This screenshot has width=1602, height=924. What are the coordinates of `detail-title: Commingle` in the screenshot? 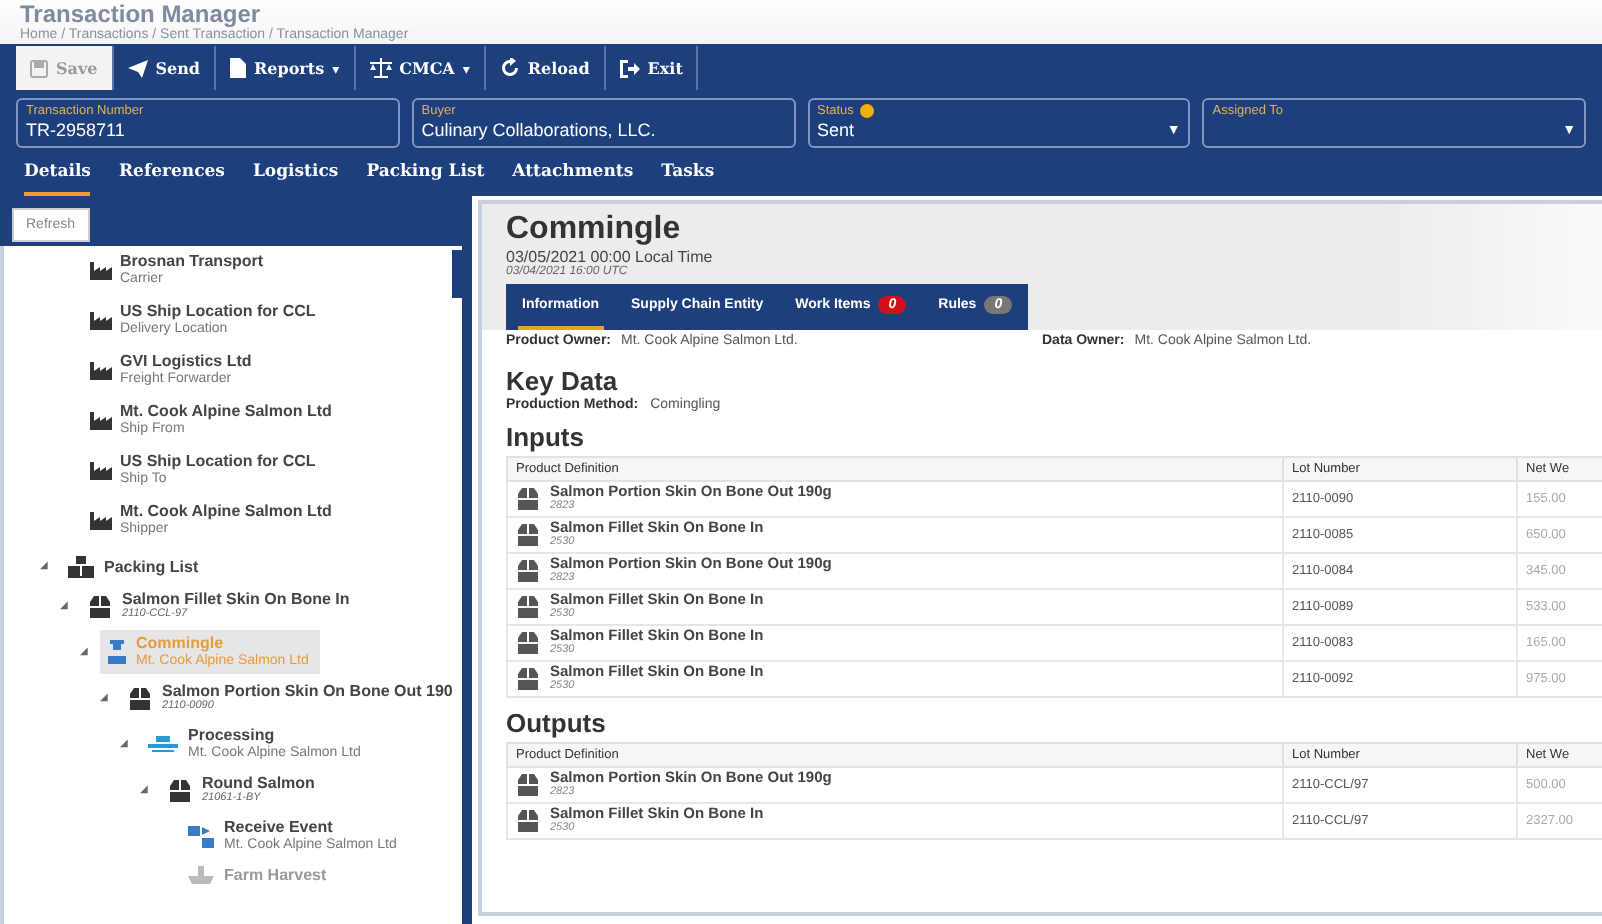 It's located at (594, 230).